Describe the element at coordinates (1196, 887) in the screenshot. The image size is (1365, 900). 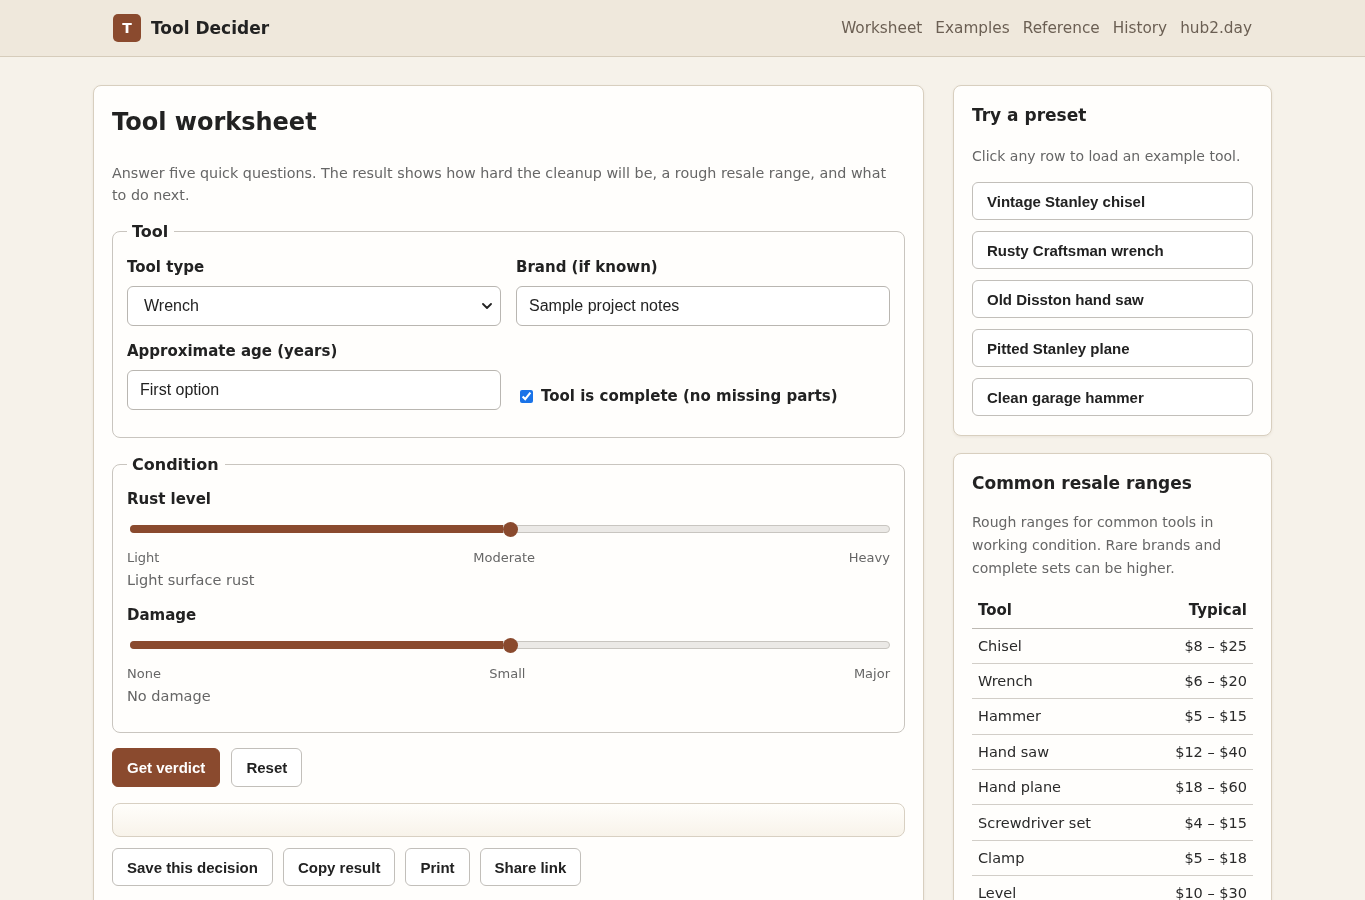
I see `table-cell: $10 – $30` at that location.